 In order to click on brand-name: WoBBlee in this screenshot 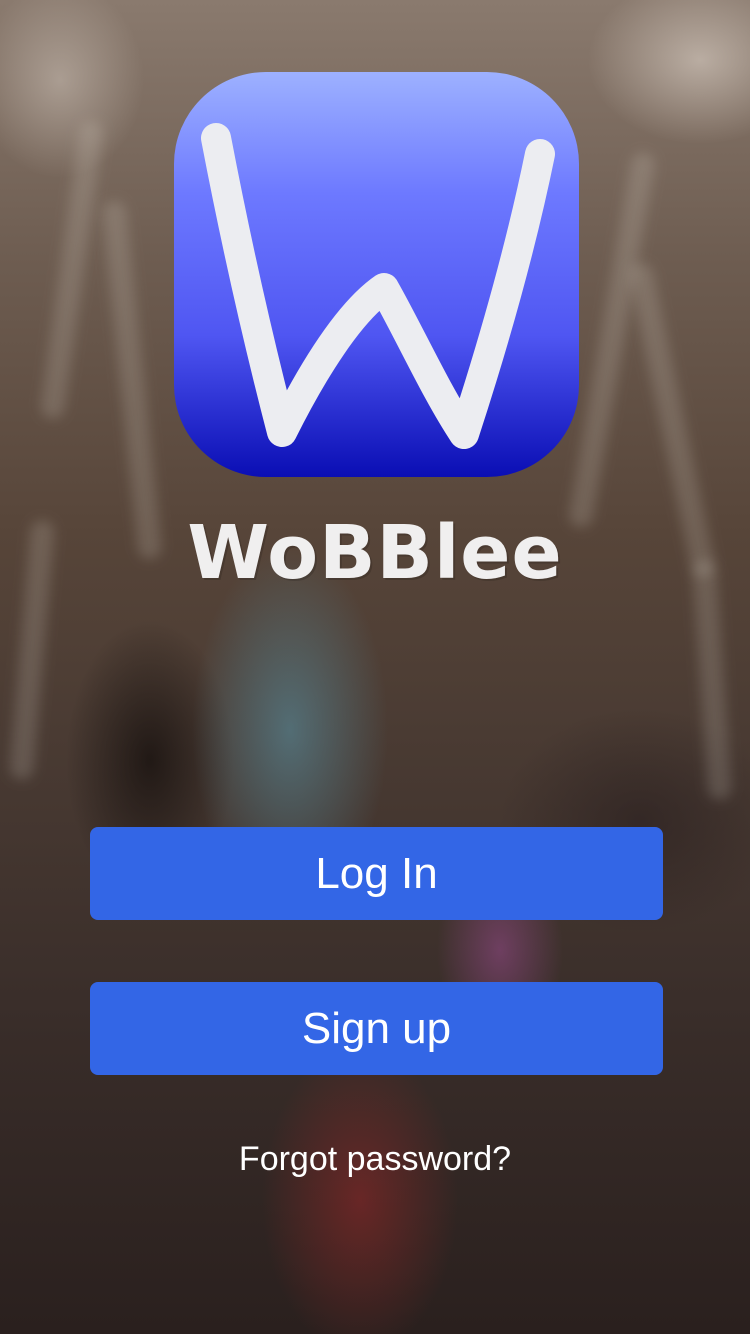, I will do `click(375, 553)`.